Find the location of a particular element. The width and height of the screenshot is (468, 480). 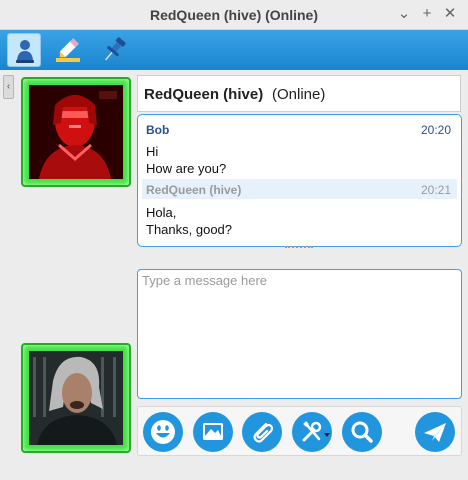

emoji-button is located at coordinates (163, 432).